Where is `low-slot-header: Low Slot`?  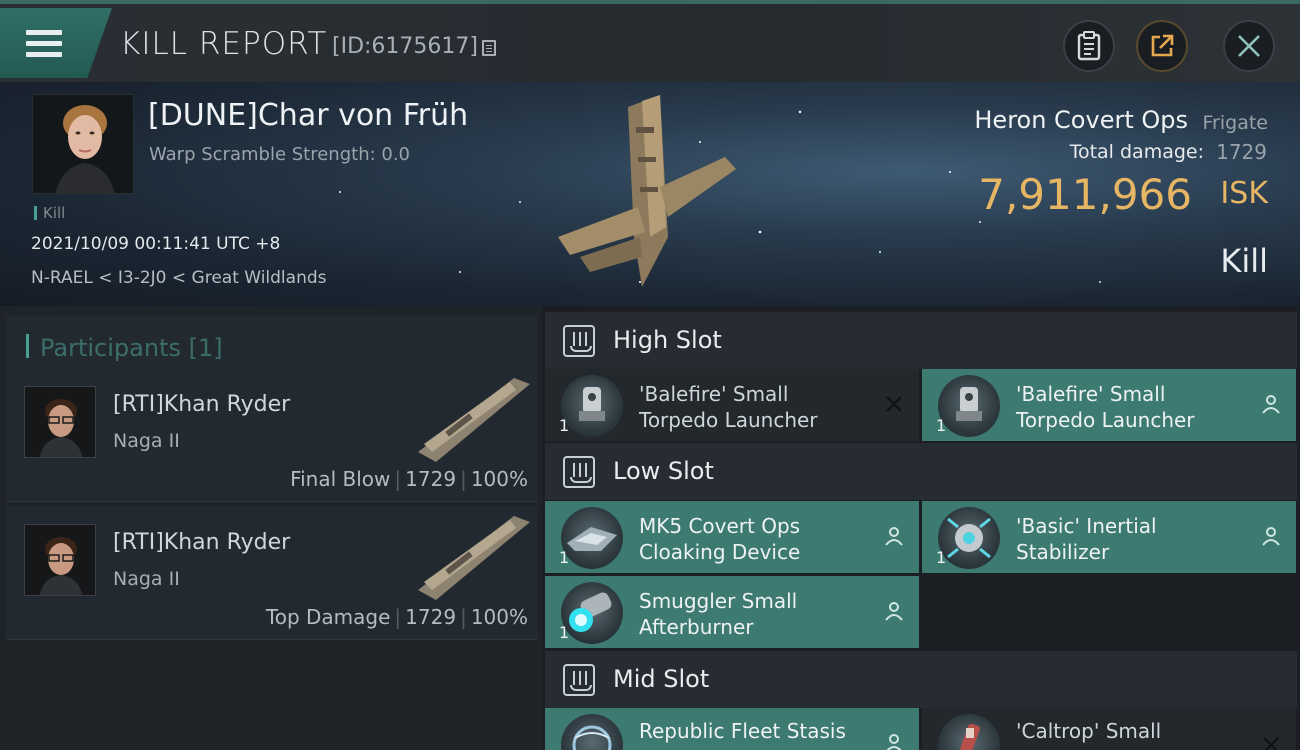
low-slot-header: Low Slot is located at coordinates (921, 471).